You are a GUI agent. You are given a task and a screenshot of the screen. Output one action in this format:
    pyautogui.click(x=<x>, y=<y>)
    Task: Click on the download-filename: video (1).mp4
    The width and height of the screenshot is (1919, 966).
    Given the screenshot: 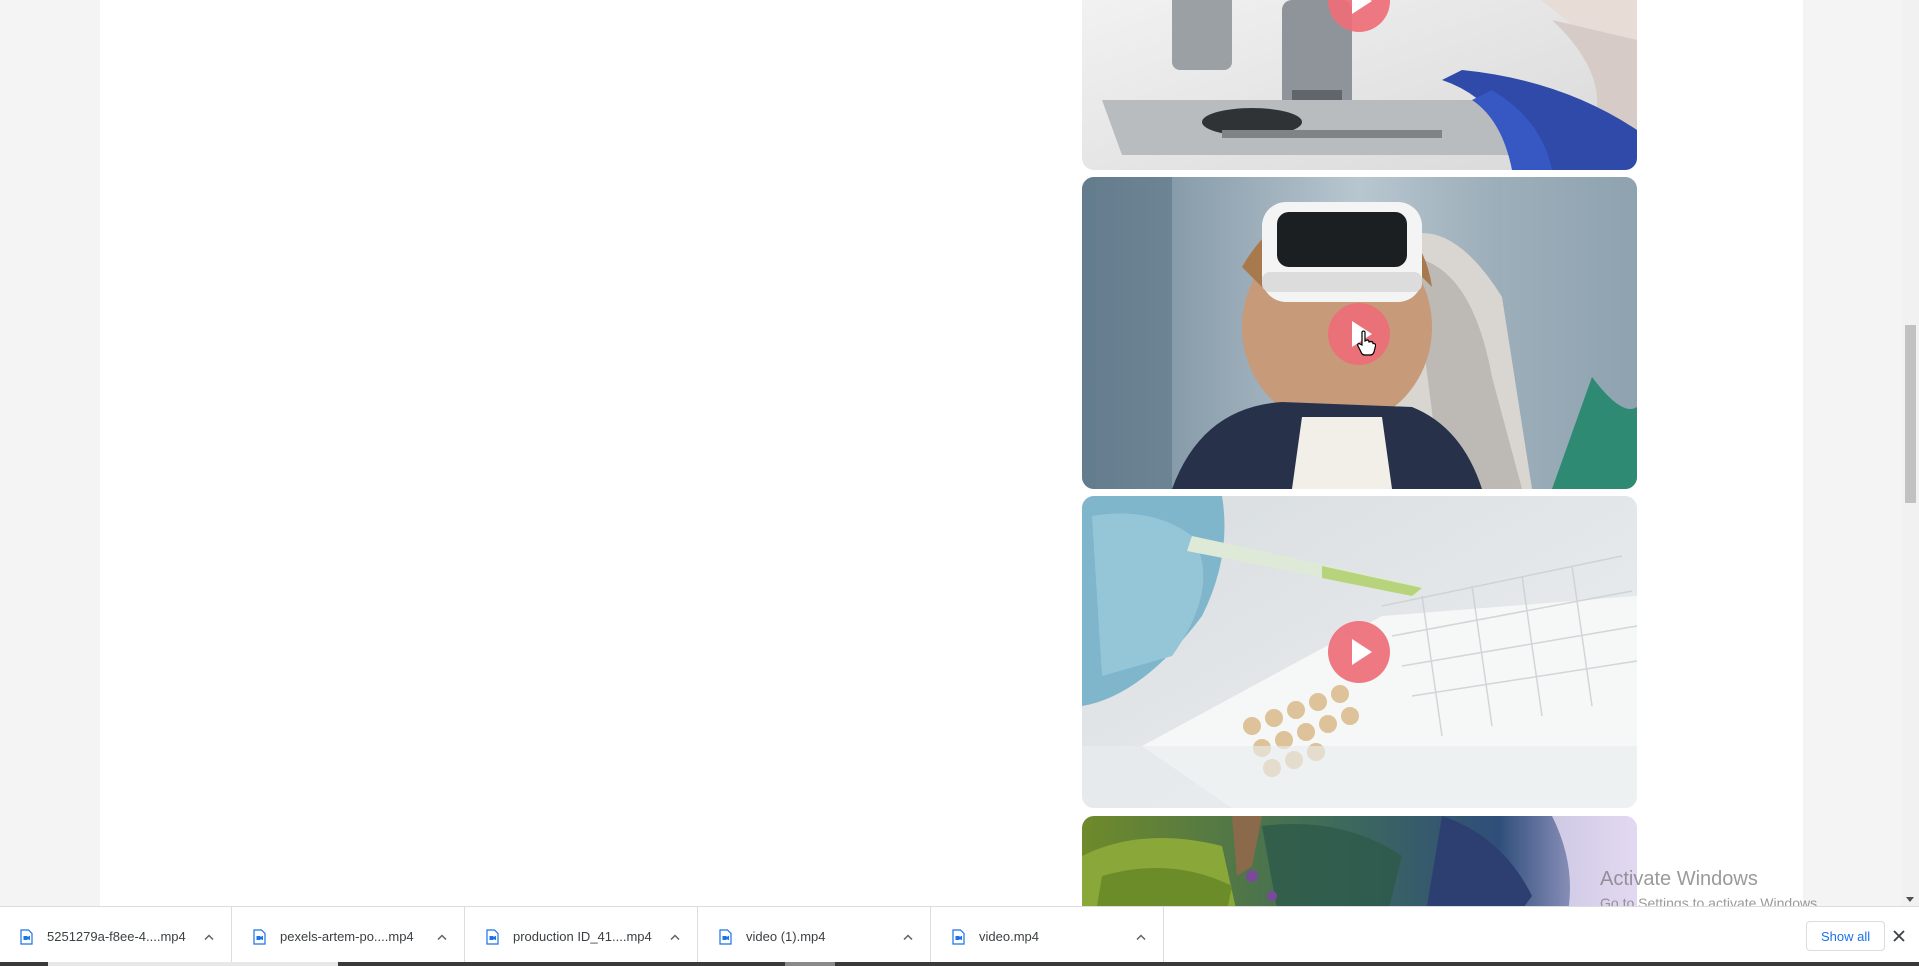 What is the action you would take?
    pyautogui.click(x=786, y=936)
    